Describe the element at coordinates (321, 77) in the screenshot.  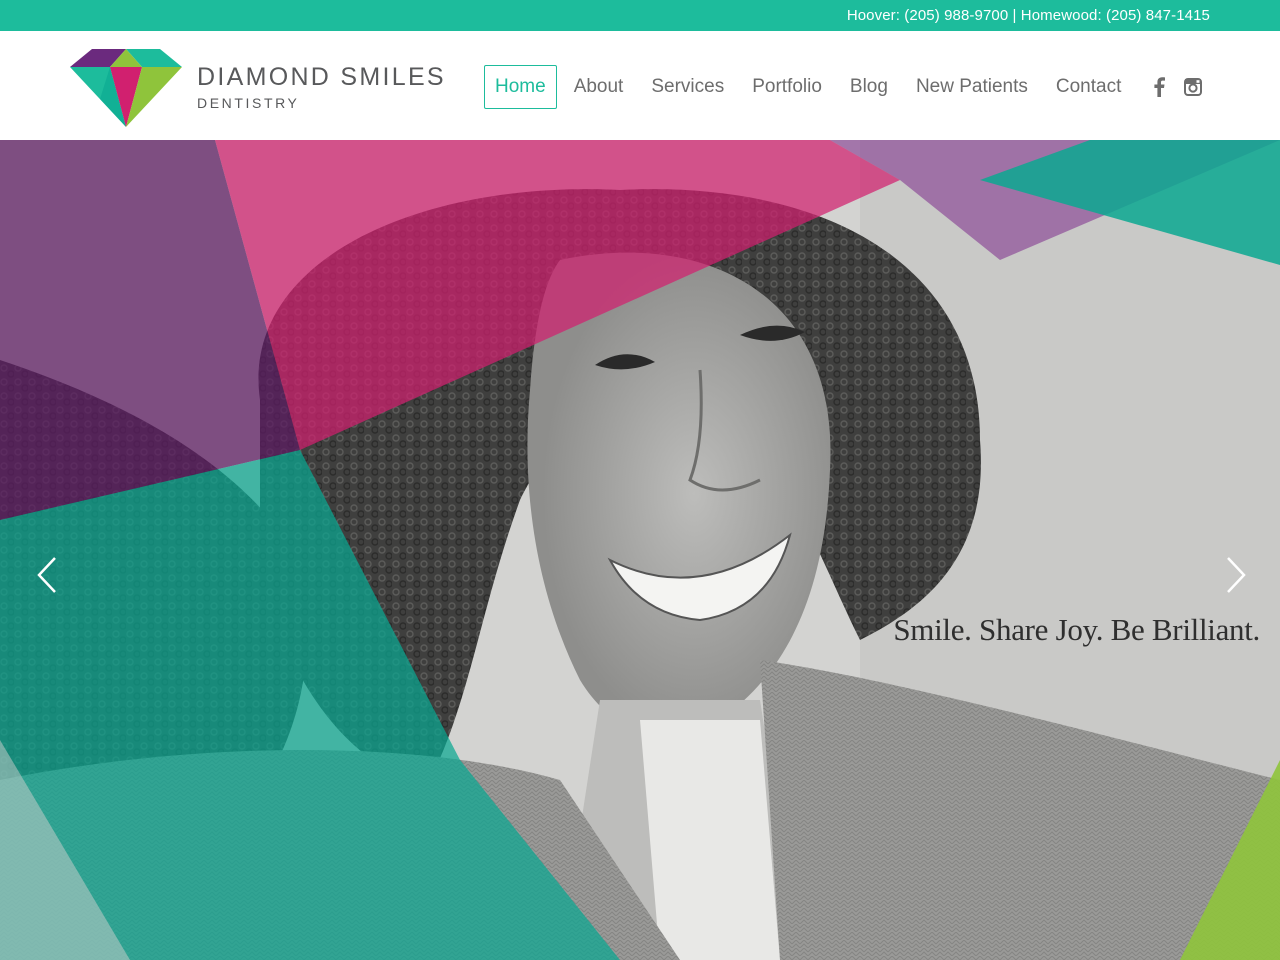
I see `brand-name: DIAMOND SMILES` at that location.